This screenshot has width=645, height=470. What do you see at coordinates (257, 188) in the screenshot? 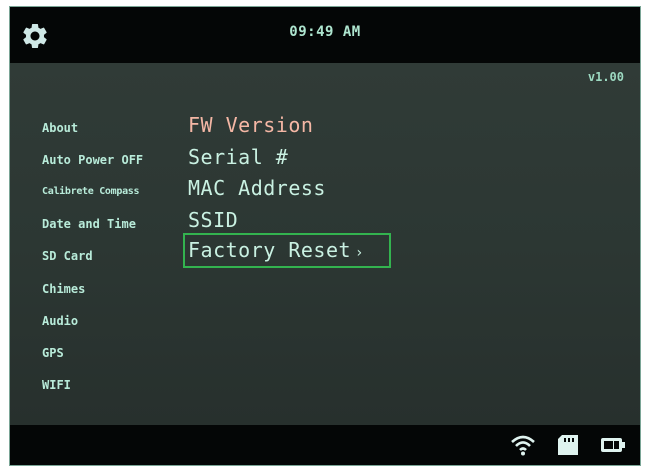
I see `submenu-item-mac-address: MAC Address` at bounding box center [257, 188].